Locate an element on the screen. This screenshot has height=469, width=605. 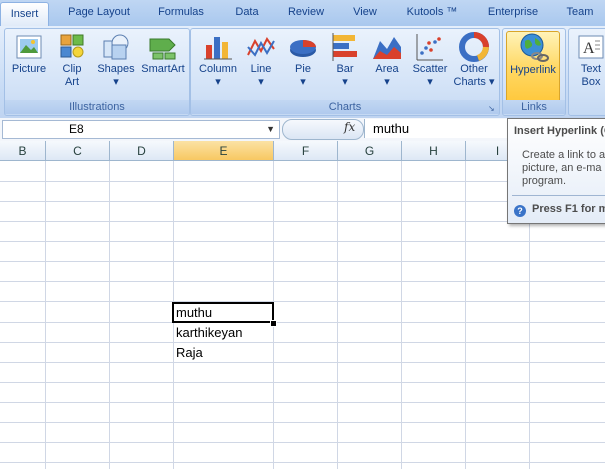
text-group: A Text Box is located at coordinates (586, 72).